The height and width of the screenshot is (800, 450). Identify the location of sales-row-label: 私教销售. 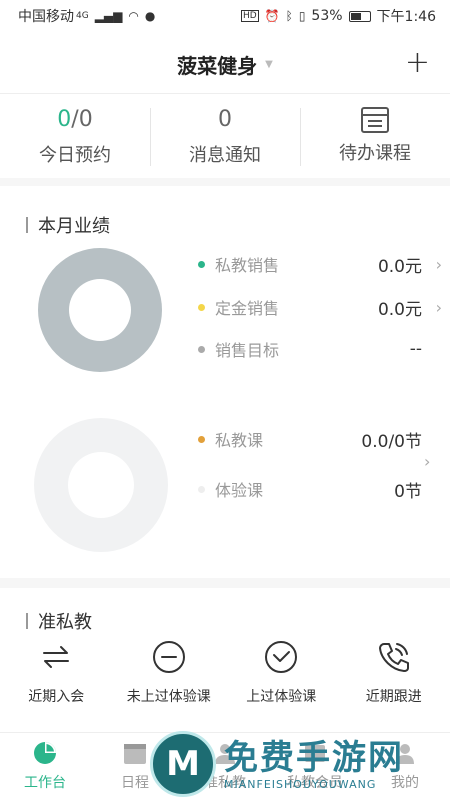
(247, 265).